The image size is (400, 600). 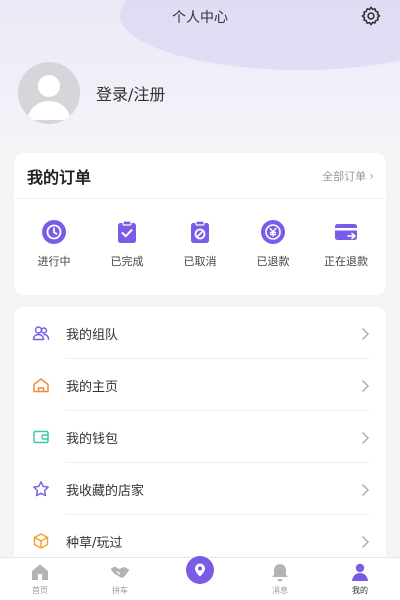 I want to click on home-icon, so click(x=41, y=385).